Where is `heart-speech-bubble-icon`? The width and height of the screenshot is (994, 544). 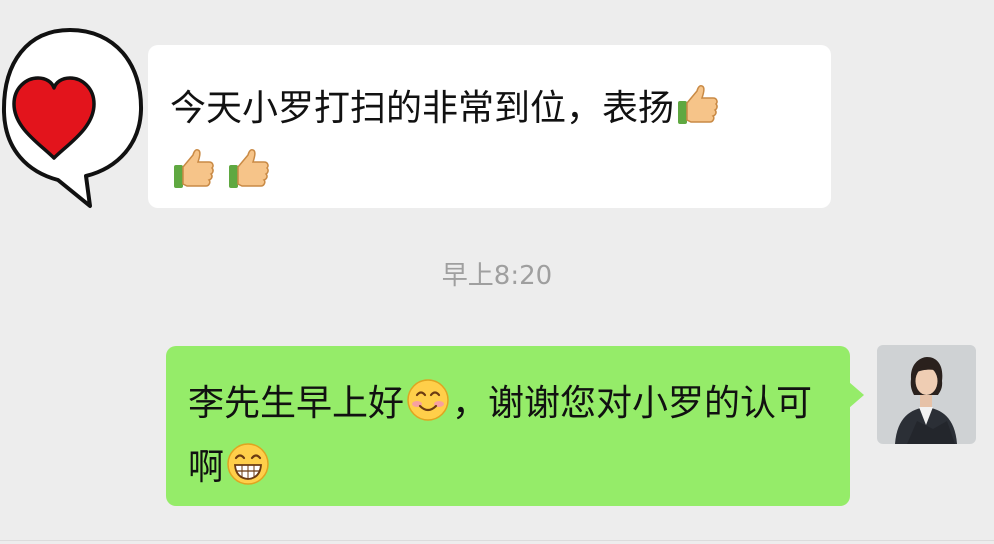 heart-speech-bubble-icon is located at coordinates (72, 118).